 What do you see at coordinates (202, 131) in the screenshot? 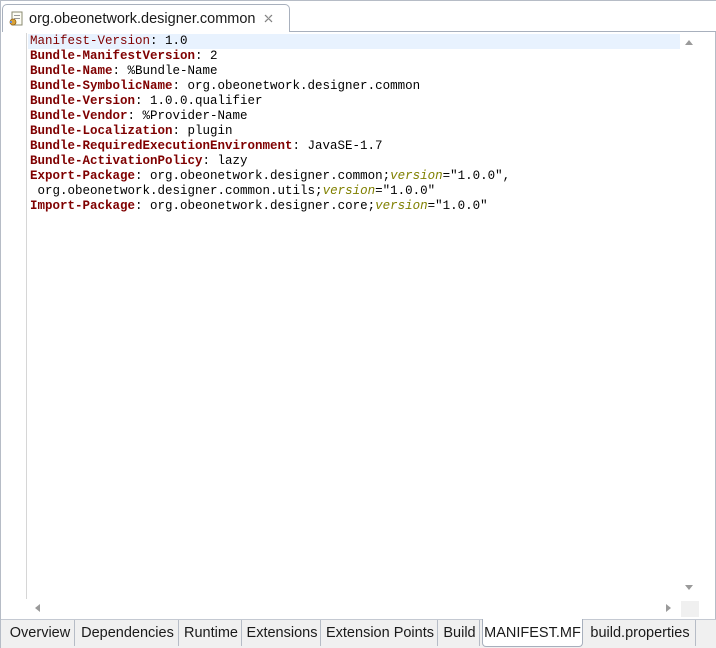
I see `header-value: : plugin` at bounding box center [202, 131].